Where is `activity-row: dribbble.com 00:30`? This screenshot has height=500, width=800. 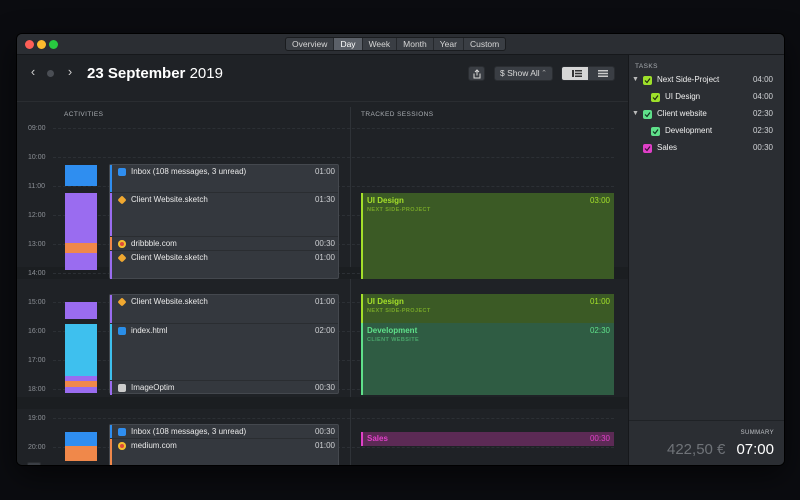 activity-row: dribbble.com 00:30 is located at coordinates (224, 244).